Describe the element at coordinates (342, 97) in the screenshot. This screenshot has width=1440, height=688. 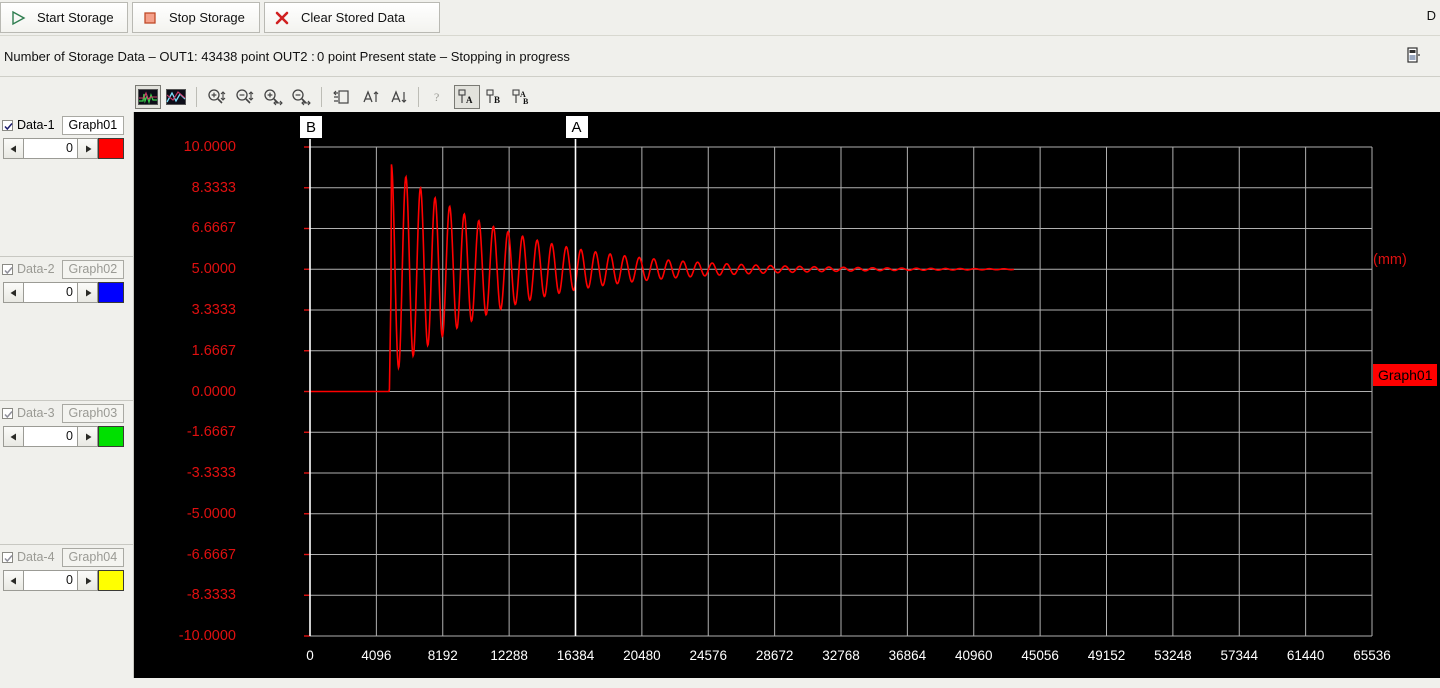
I see `fit-scale-icon` at that location.